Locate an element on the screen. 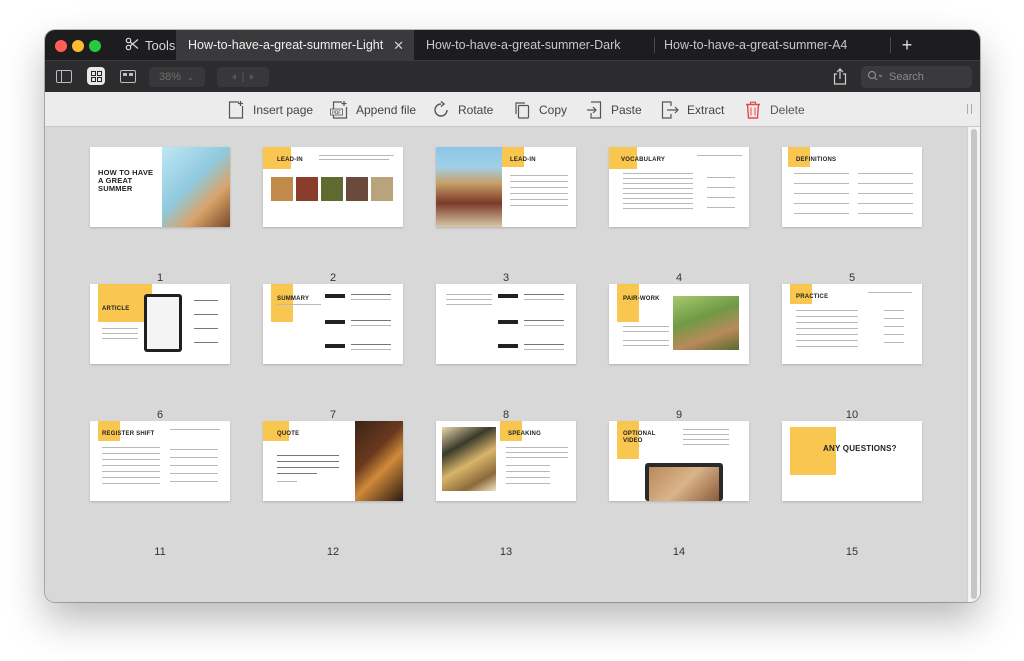 This screenshot has width=1024, height=661. zoom-select: 38% ⌄ is located at coordinates (177, 77).